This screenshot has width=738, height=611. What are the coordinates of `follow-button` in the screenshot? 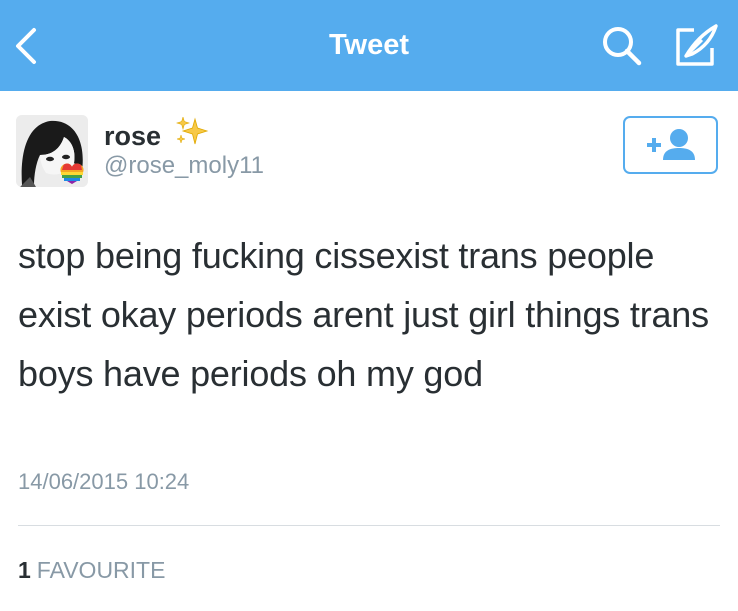 It's located at (670, 145).